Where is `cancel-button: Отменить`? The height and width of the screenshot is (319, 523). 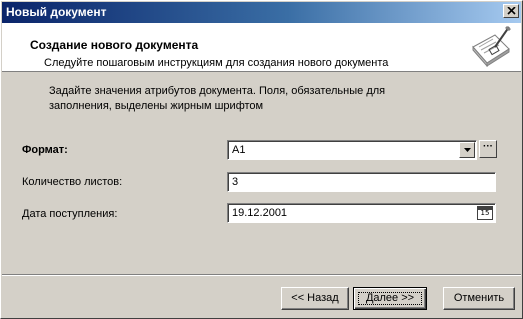
cancel-button: Отменить is located at coordinates (479, 298).